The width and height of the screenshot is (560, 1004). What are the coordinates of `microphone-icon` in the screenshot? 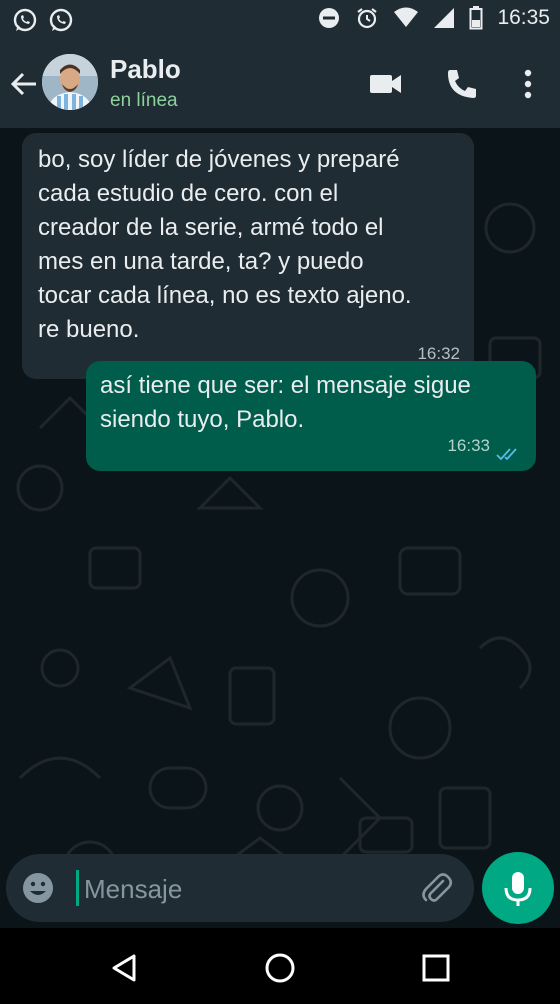 It's located at (518, 889).